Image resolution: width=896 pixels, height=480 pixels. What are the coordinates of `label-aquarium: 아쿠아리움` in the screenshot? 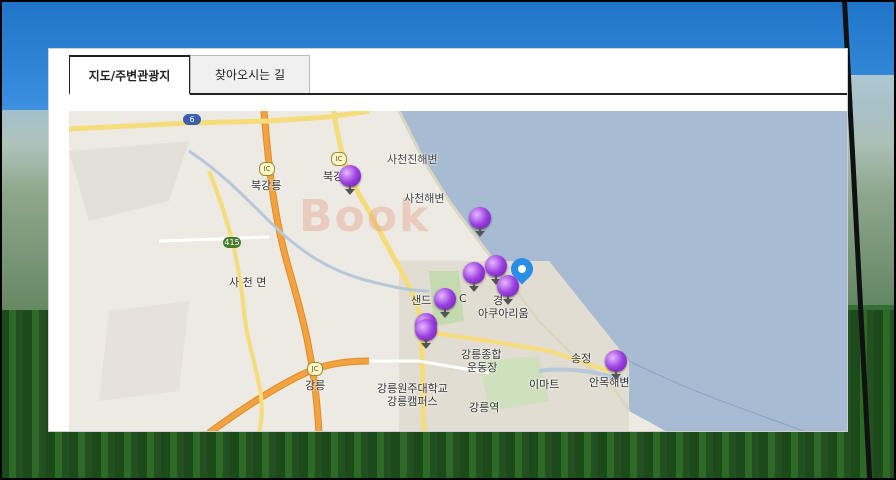 It's located at (503, 313).